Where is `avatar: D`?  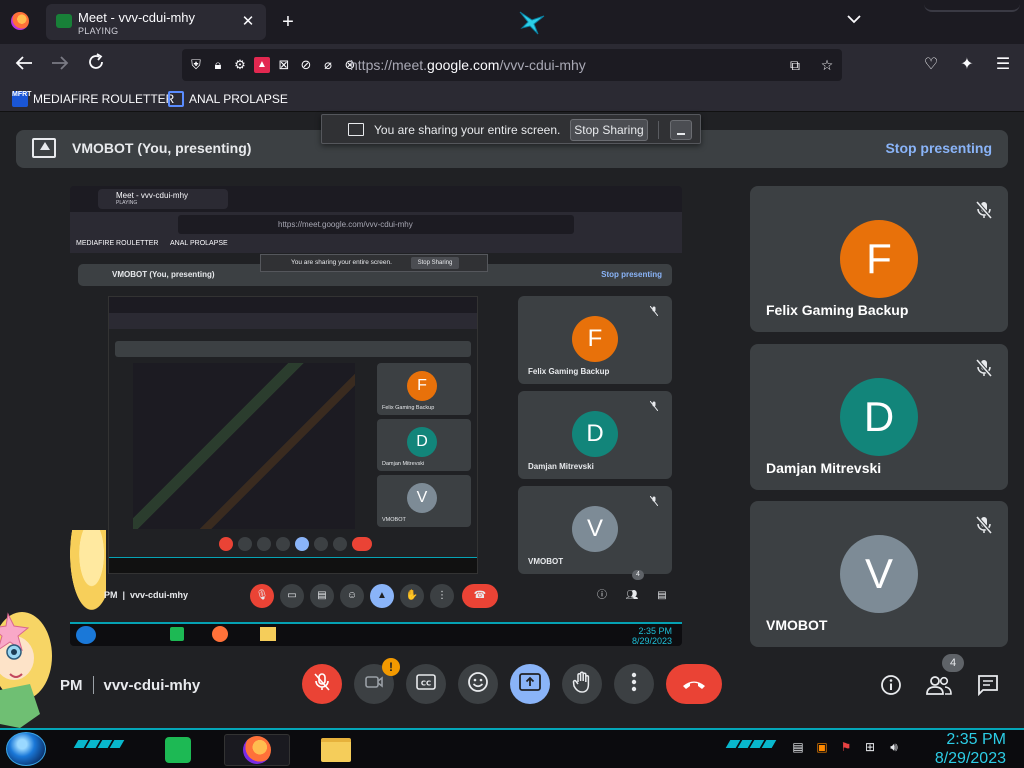
avatar: D is located at coordinates (879, 417).